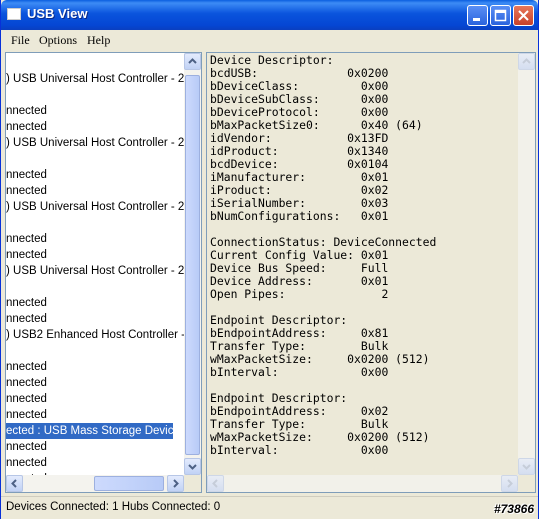 This screenshot has width=539, height=519. I want to click on scroll-corner, so click(192, 483).